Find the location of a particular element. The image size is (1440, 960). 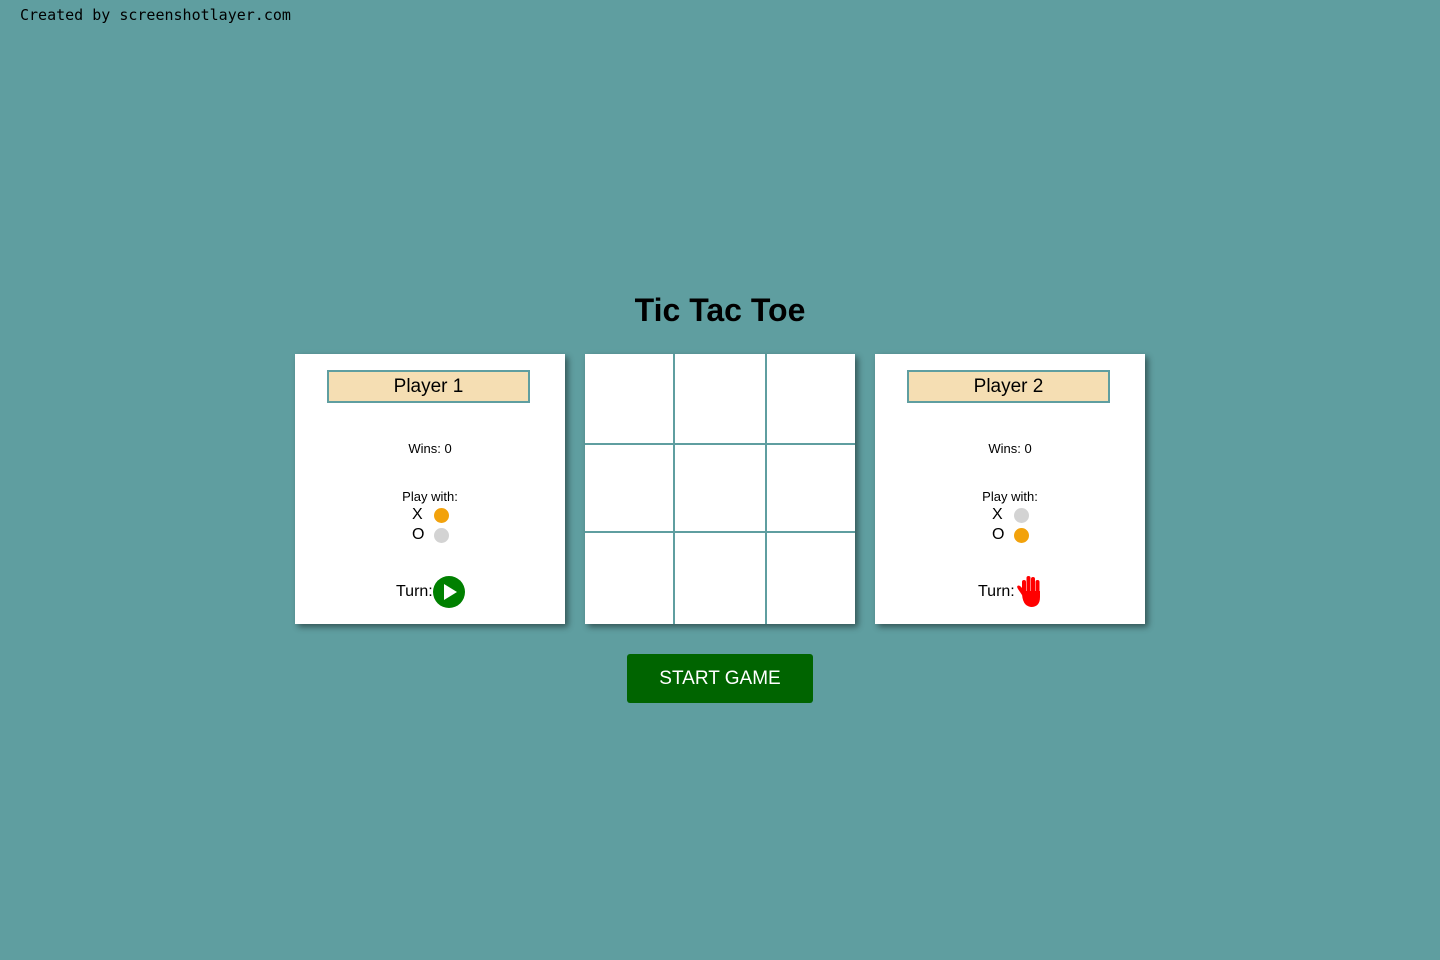

player-2-turn-label: Turn: is located at coordinates (996, 591).